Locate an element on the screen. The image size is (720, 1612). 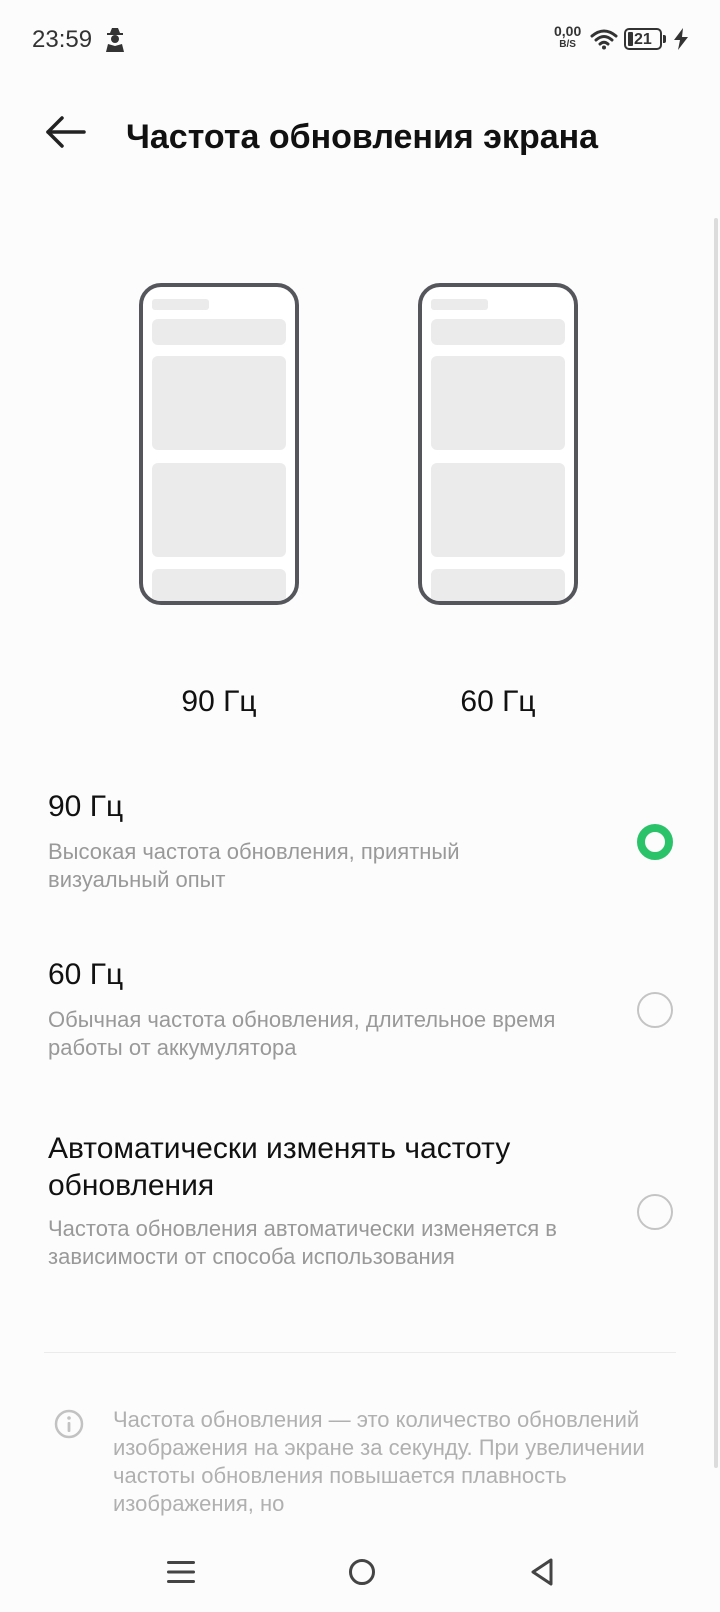
back-button is located at coordinates (68, 136).